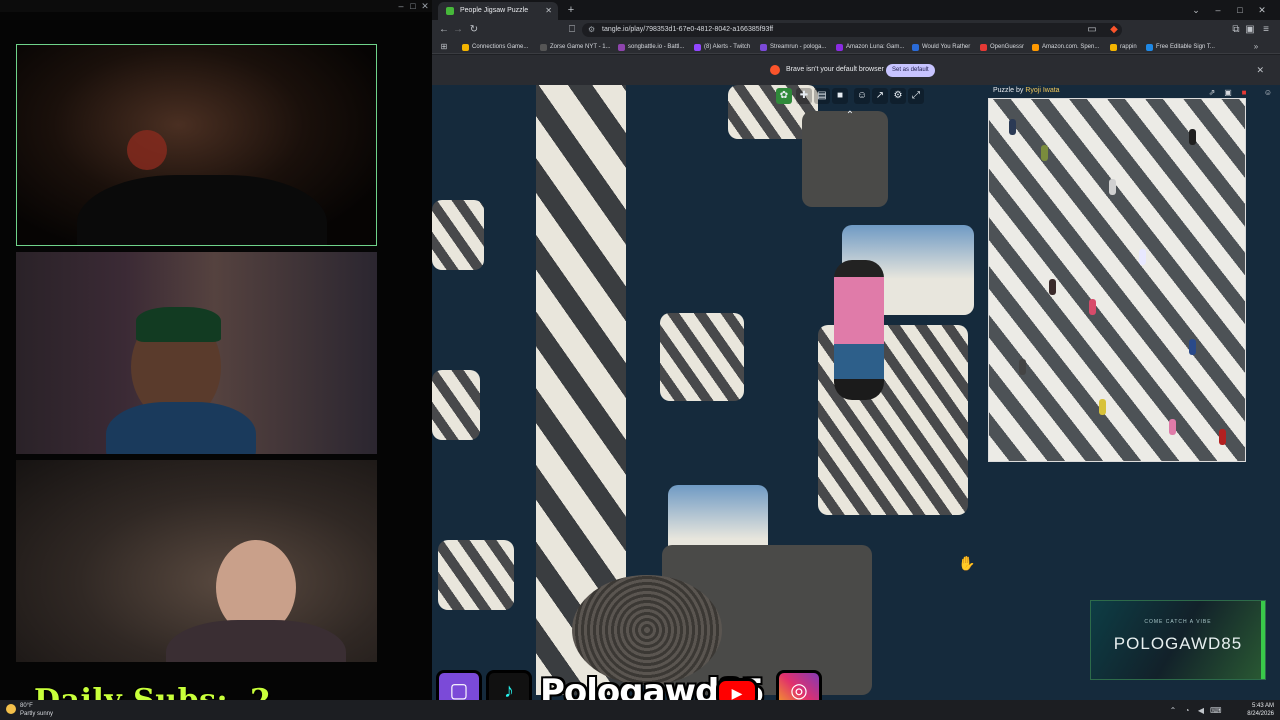  What do you see at coordinates (822, 96) in the screenshot?
I see `image-icon: ▤` at bounding box center [822, 96].